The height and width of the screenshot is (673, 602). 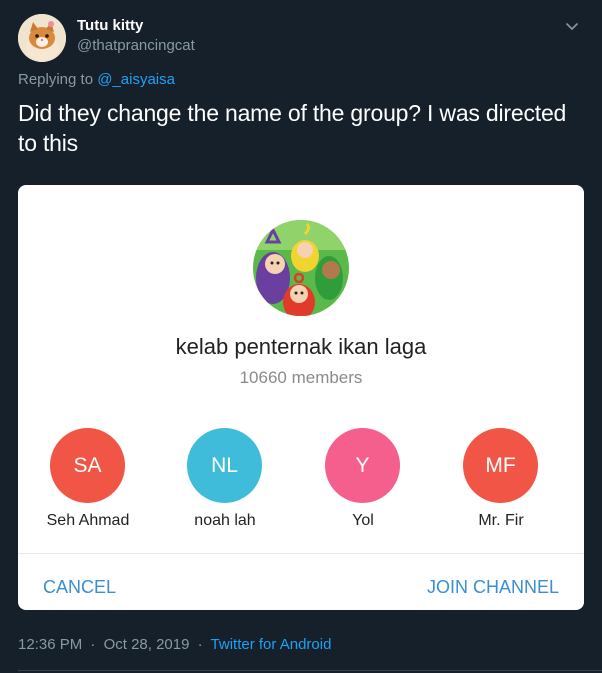 What do you see at coordinates (136, 46) in the screenshot?
I see `user-handle: @thatprancingcat` at bounding box center [136, 46].